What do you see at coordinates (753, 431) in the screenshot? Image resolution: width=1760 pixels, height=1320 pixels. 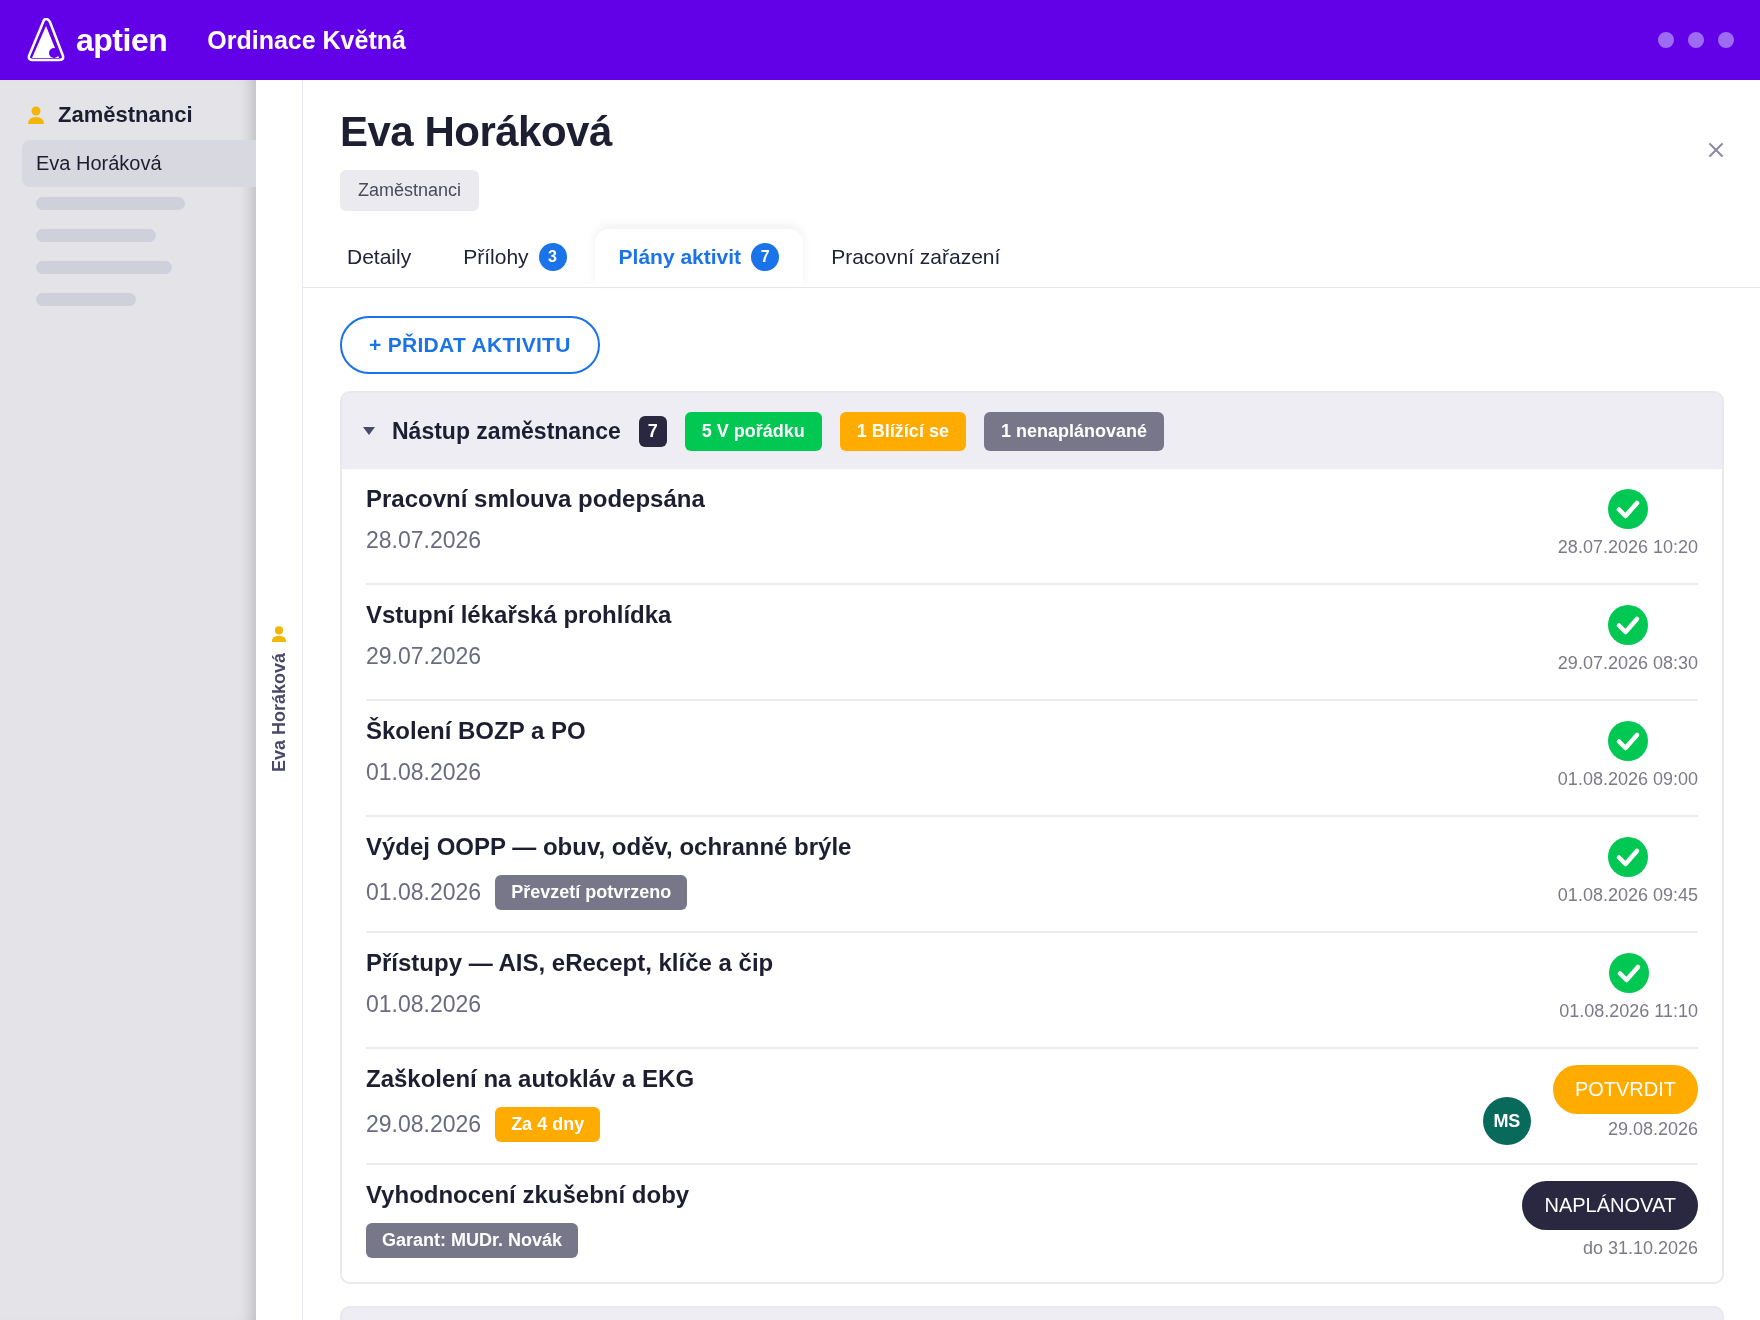 I see `status-badge: 5 V pořádku` at bounding box center [753, 431].